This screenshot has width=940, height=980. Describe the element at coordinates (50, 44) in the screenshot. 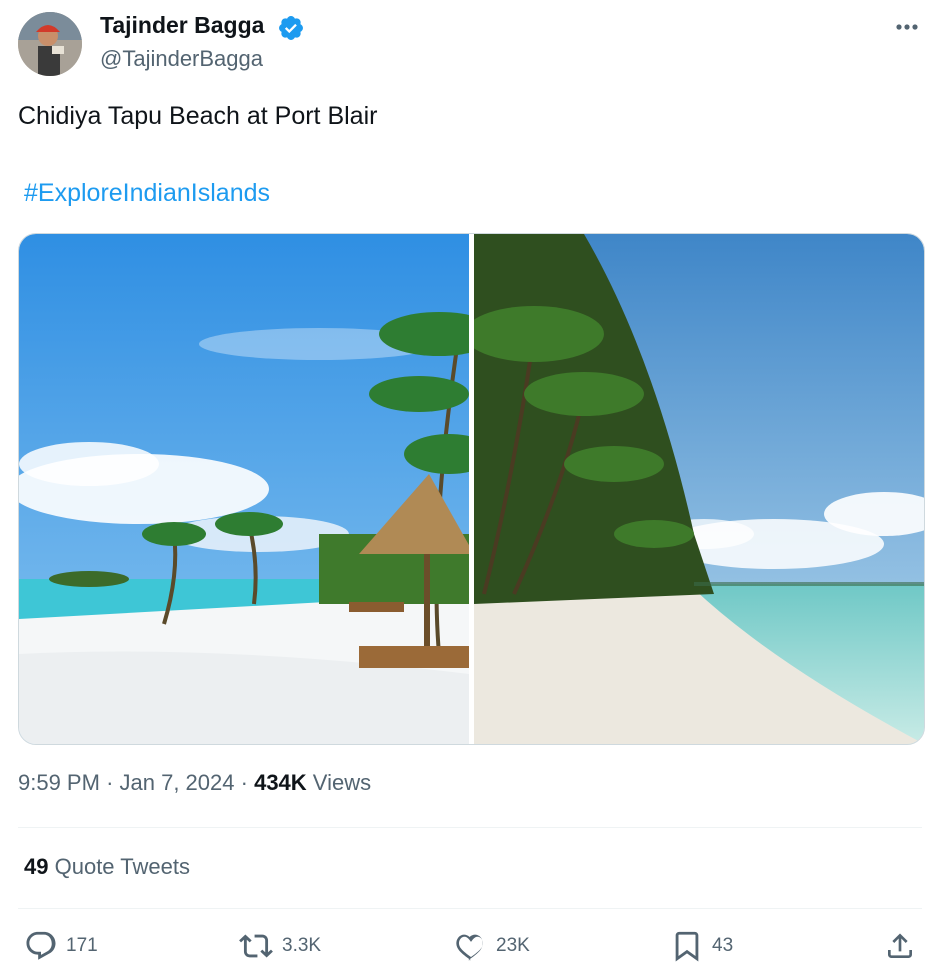

I see `avatar` at that location.